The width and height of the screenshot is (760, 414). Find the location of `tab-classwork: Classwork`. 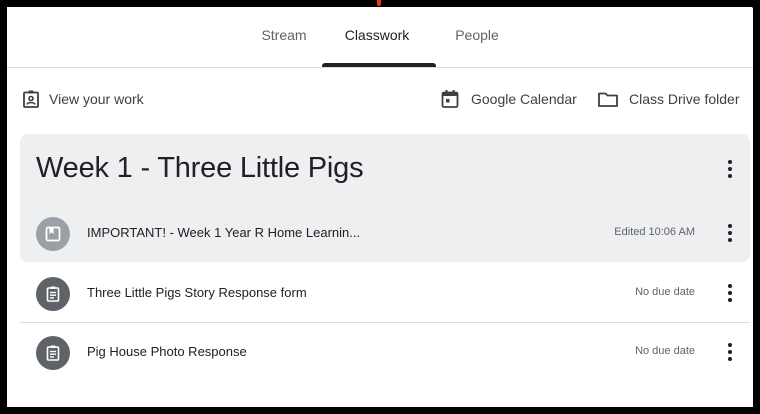

tab-classwork: Classwork is located at coordinates (377, 37).